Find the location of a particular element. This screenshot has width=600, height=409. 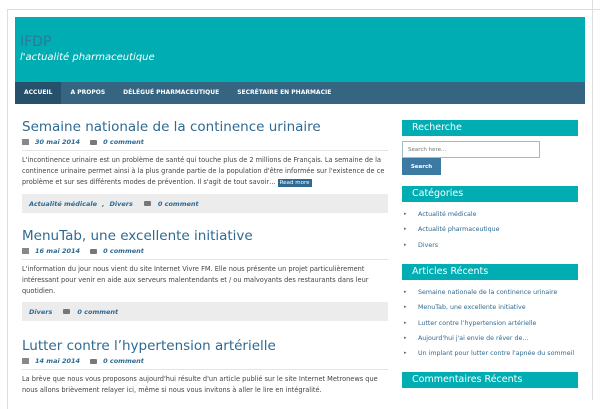

post-title: MenuTab, une excellente initiative is located at coordinates (205, 236).